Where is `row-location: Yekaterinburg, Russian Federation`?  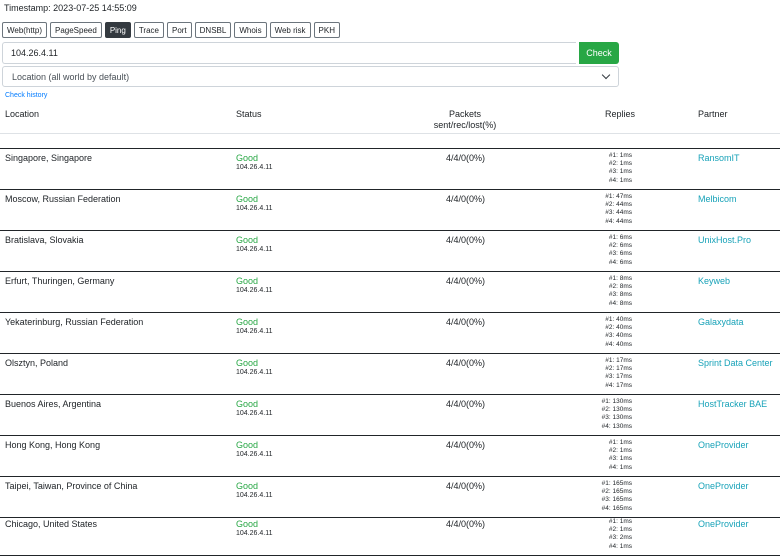
row-location: Yekaterinburg, Russian Federation is located at coordinates (74, 322).